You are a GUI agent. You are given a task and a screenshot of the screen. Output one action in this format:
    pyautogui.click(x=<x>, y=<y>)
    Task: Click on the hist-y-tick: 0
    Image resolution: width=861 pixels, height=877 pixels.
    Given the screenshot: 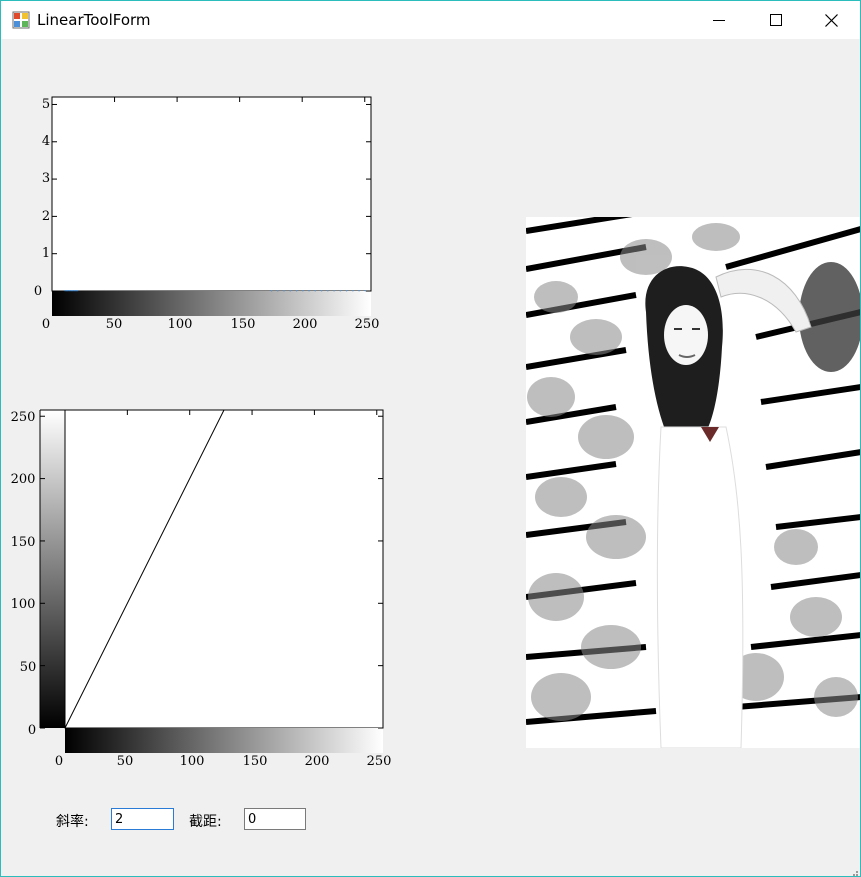 What is the action you would take?
    pyautogui.click(x=38, y=291)
    